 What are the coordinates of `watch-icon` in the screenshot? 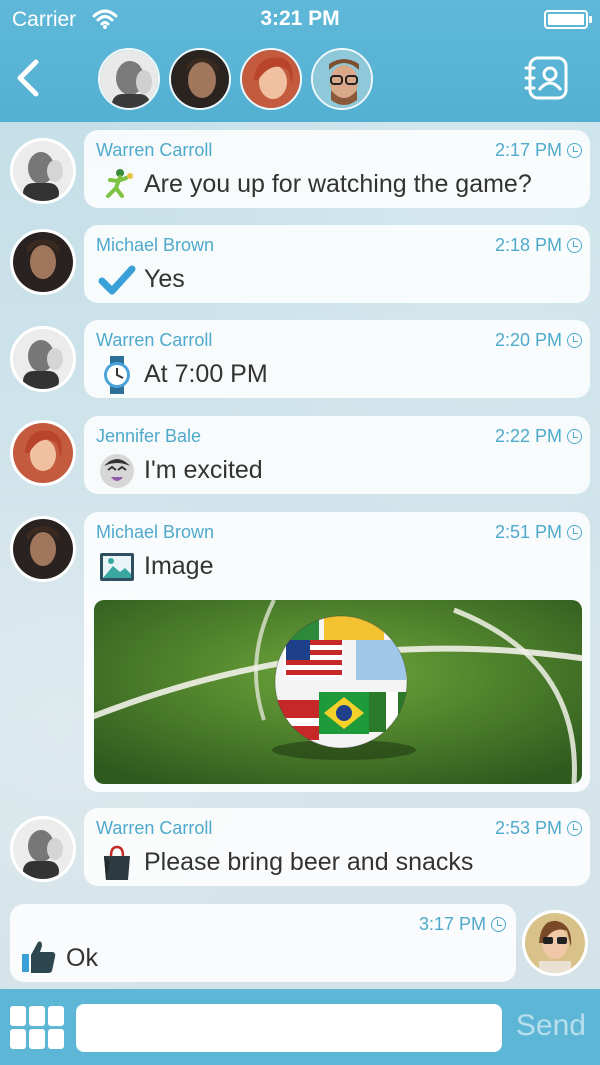 It's located at (117, 375).